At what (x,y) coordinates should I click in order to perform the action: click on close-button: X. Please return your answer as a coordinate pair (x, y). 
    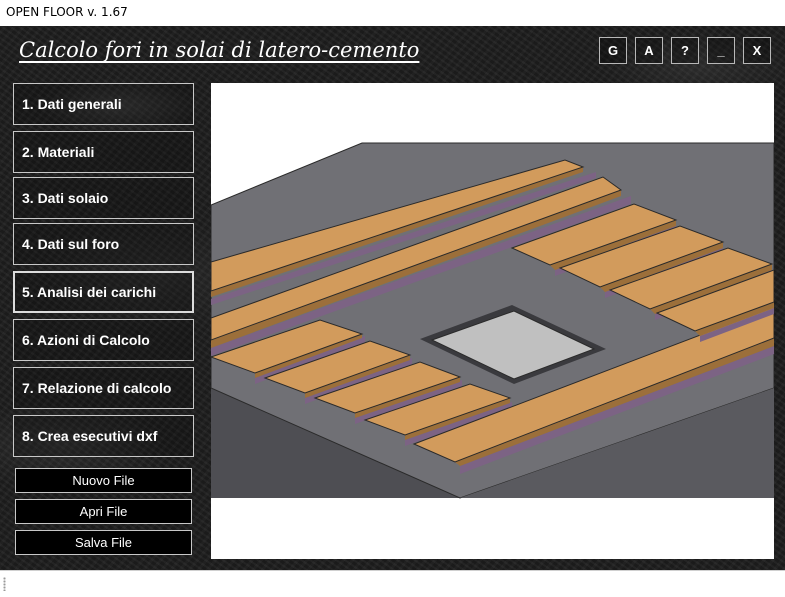
    Looking at the image, I should click on (757, 50).